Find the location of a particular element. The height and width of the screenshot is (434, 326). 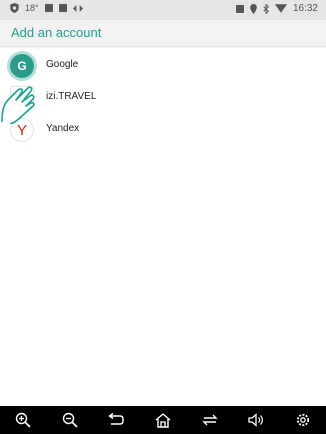

account-label: Yandex is located at coordinates (63, 128).